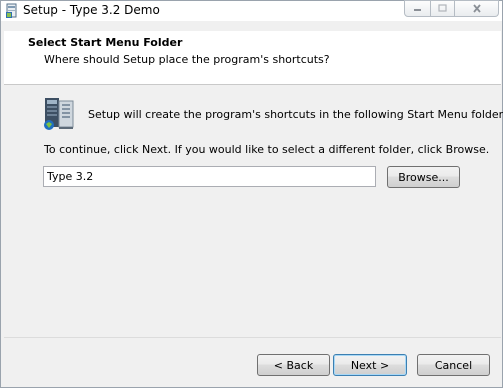 This screenshot has height=388, width=503. Describe the element at coordinates (91, 10) in the screenshot. I see `window-title: Setup - Type 3.2 Demo` at that location.